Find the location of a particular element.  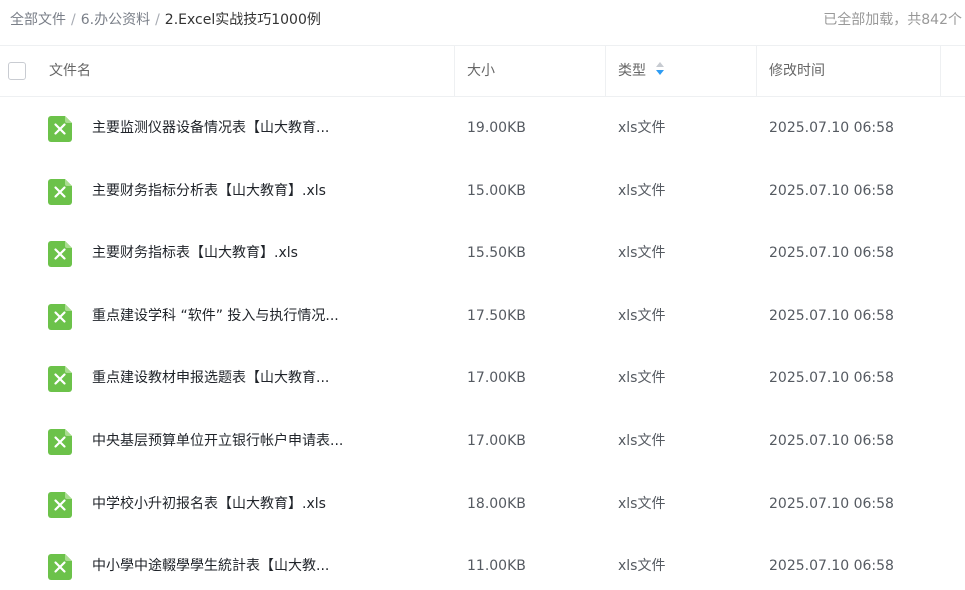

file-size: 11.00KB is located at coordinates (496, 566).